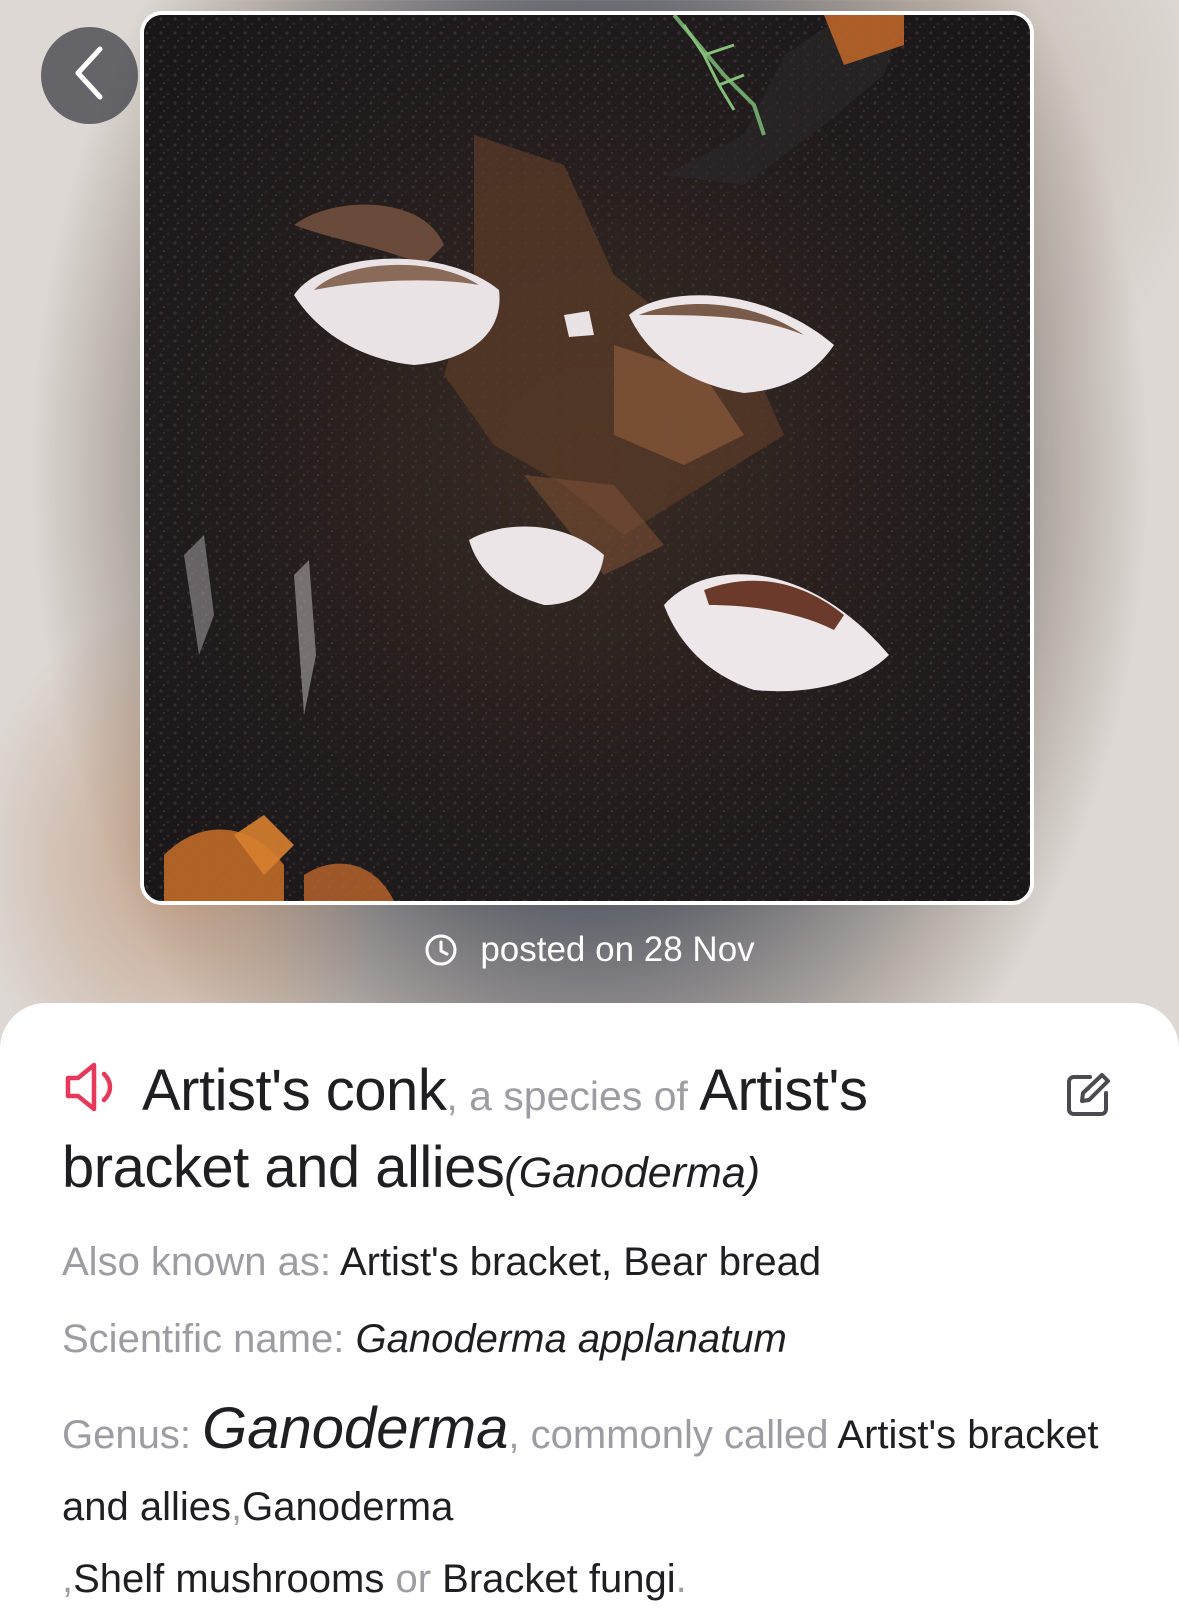 This screenshot has width=1179, height=1622. What do you see at coordinates (441, 950) in the screenshot?
I see `clock-icon` at bounding box center [441, 950].